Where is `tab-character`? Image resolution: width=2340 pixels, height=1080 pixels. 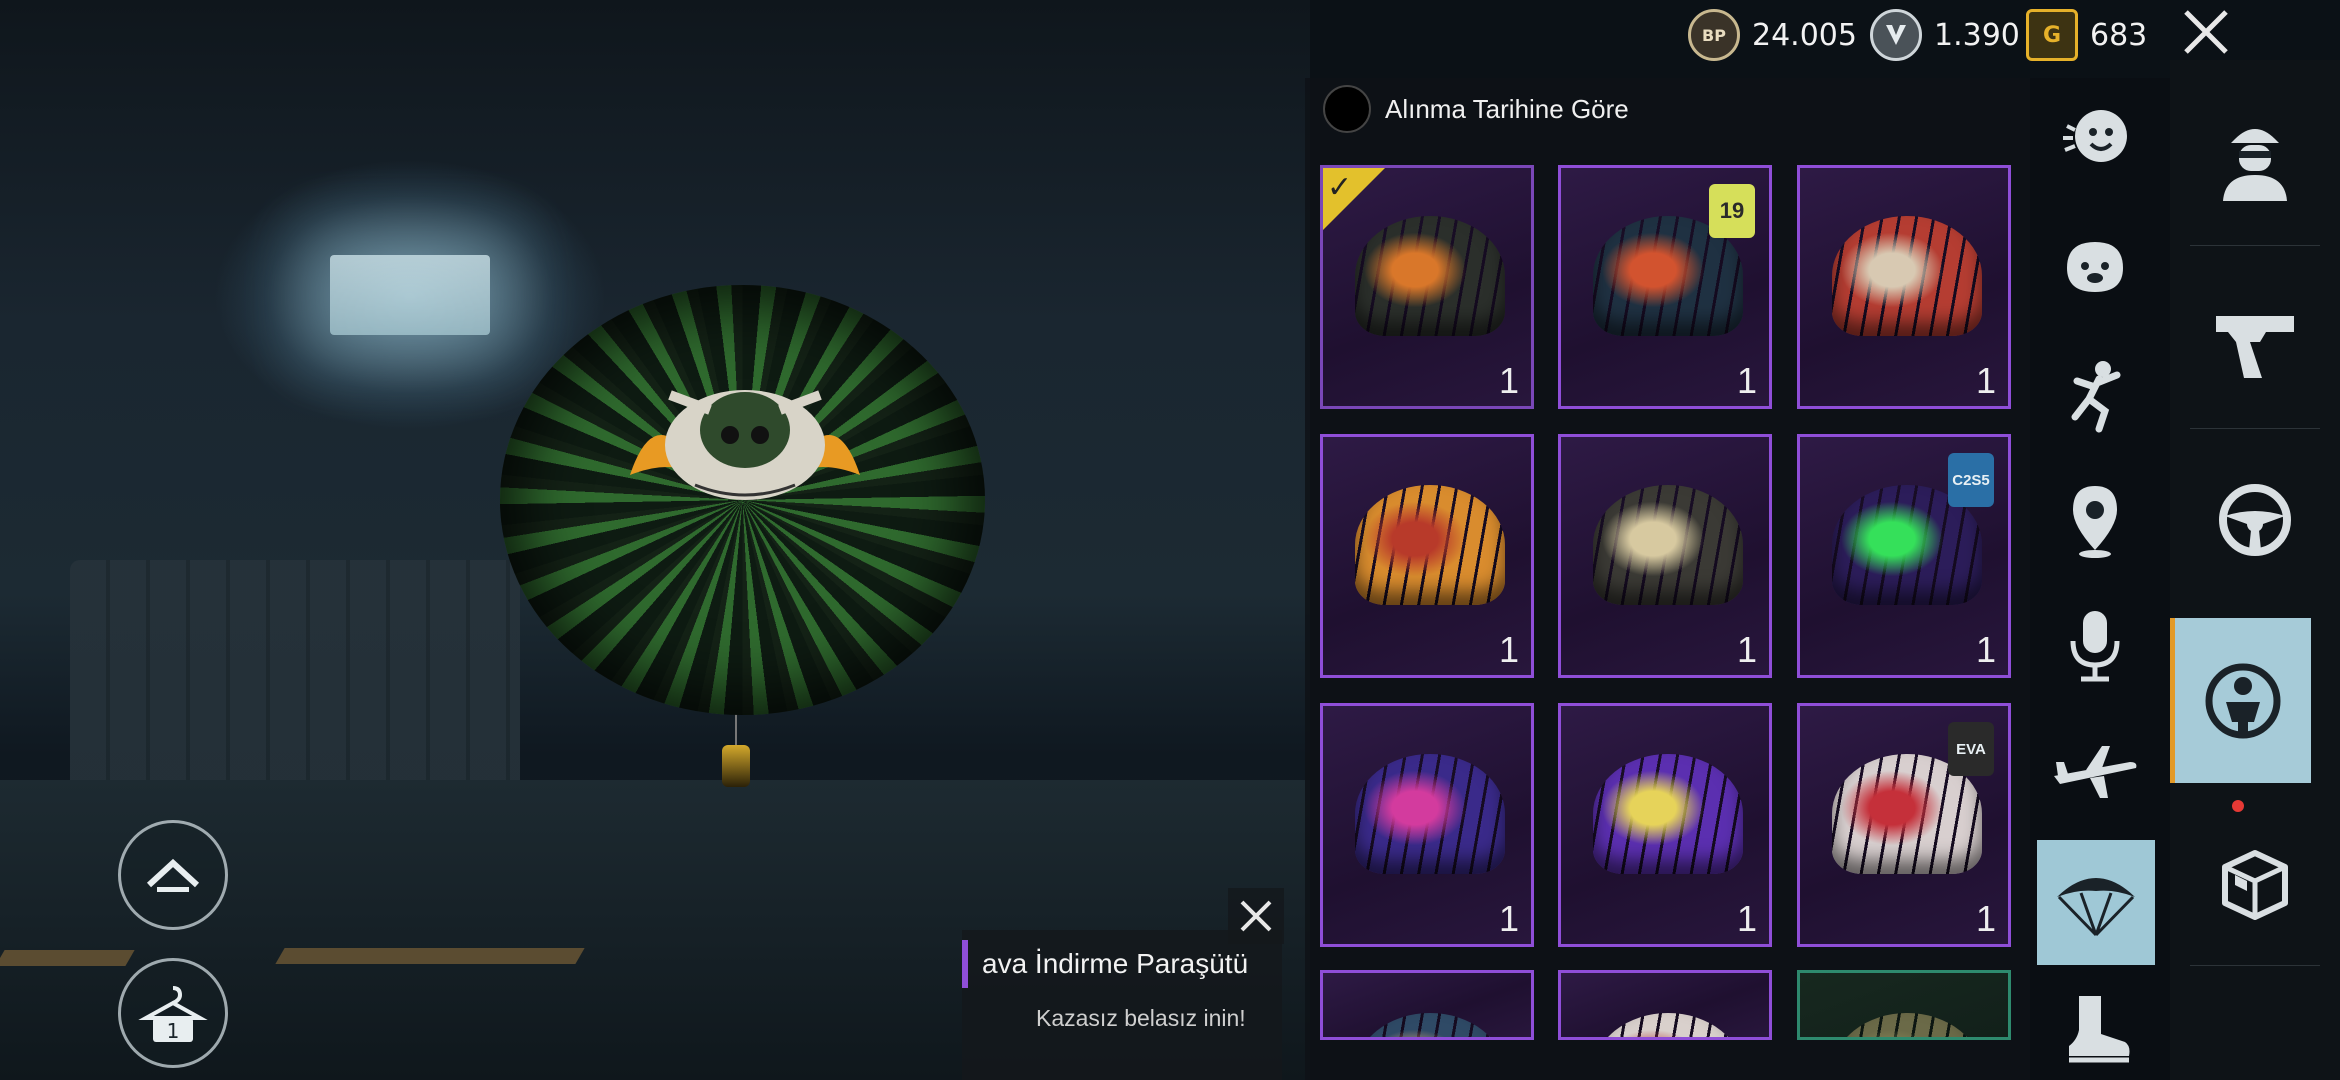
tab-character is located at coordinates (2255, 160).